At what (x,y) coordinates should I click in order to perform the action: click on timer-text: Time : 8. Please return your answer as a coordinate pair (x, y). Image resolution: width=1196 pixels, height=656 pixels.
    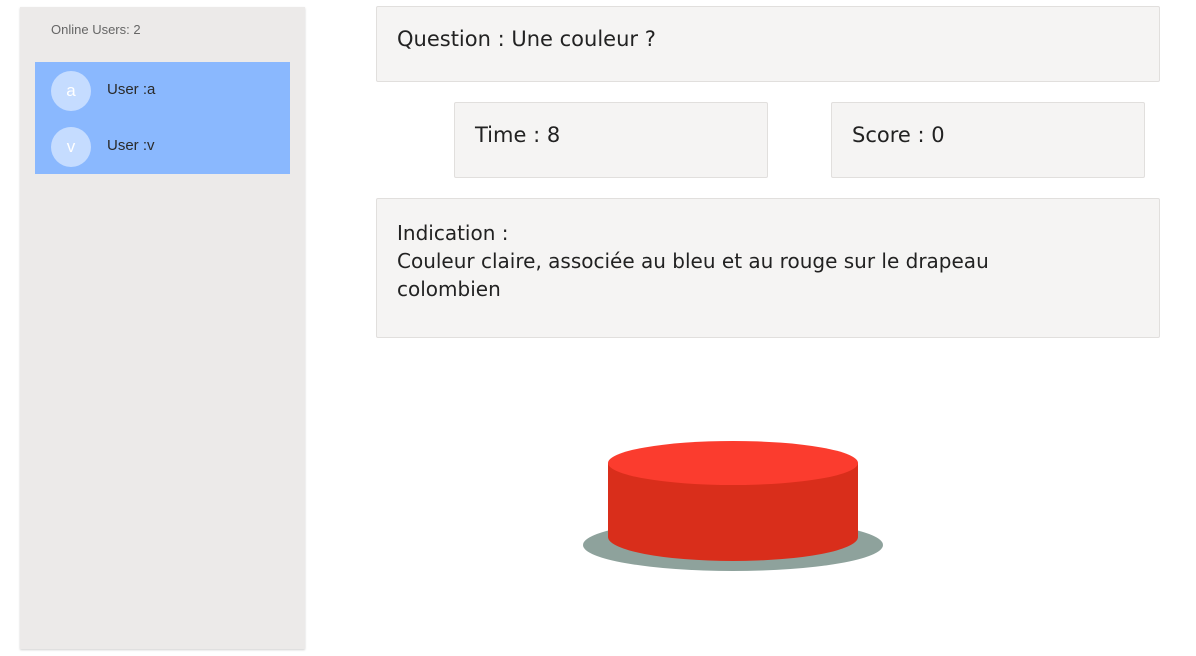
    Looking at the image, I should click on (518, 135).